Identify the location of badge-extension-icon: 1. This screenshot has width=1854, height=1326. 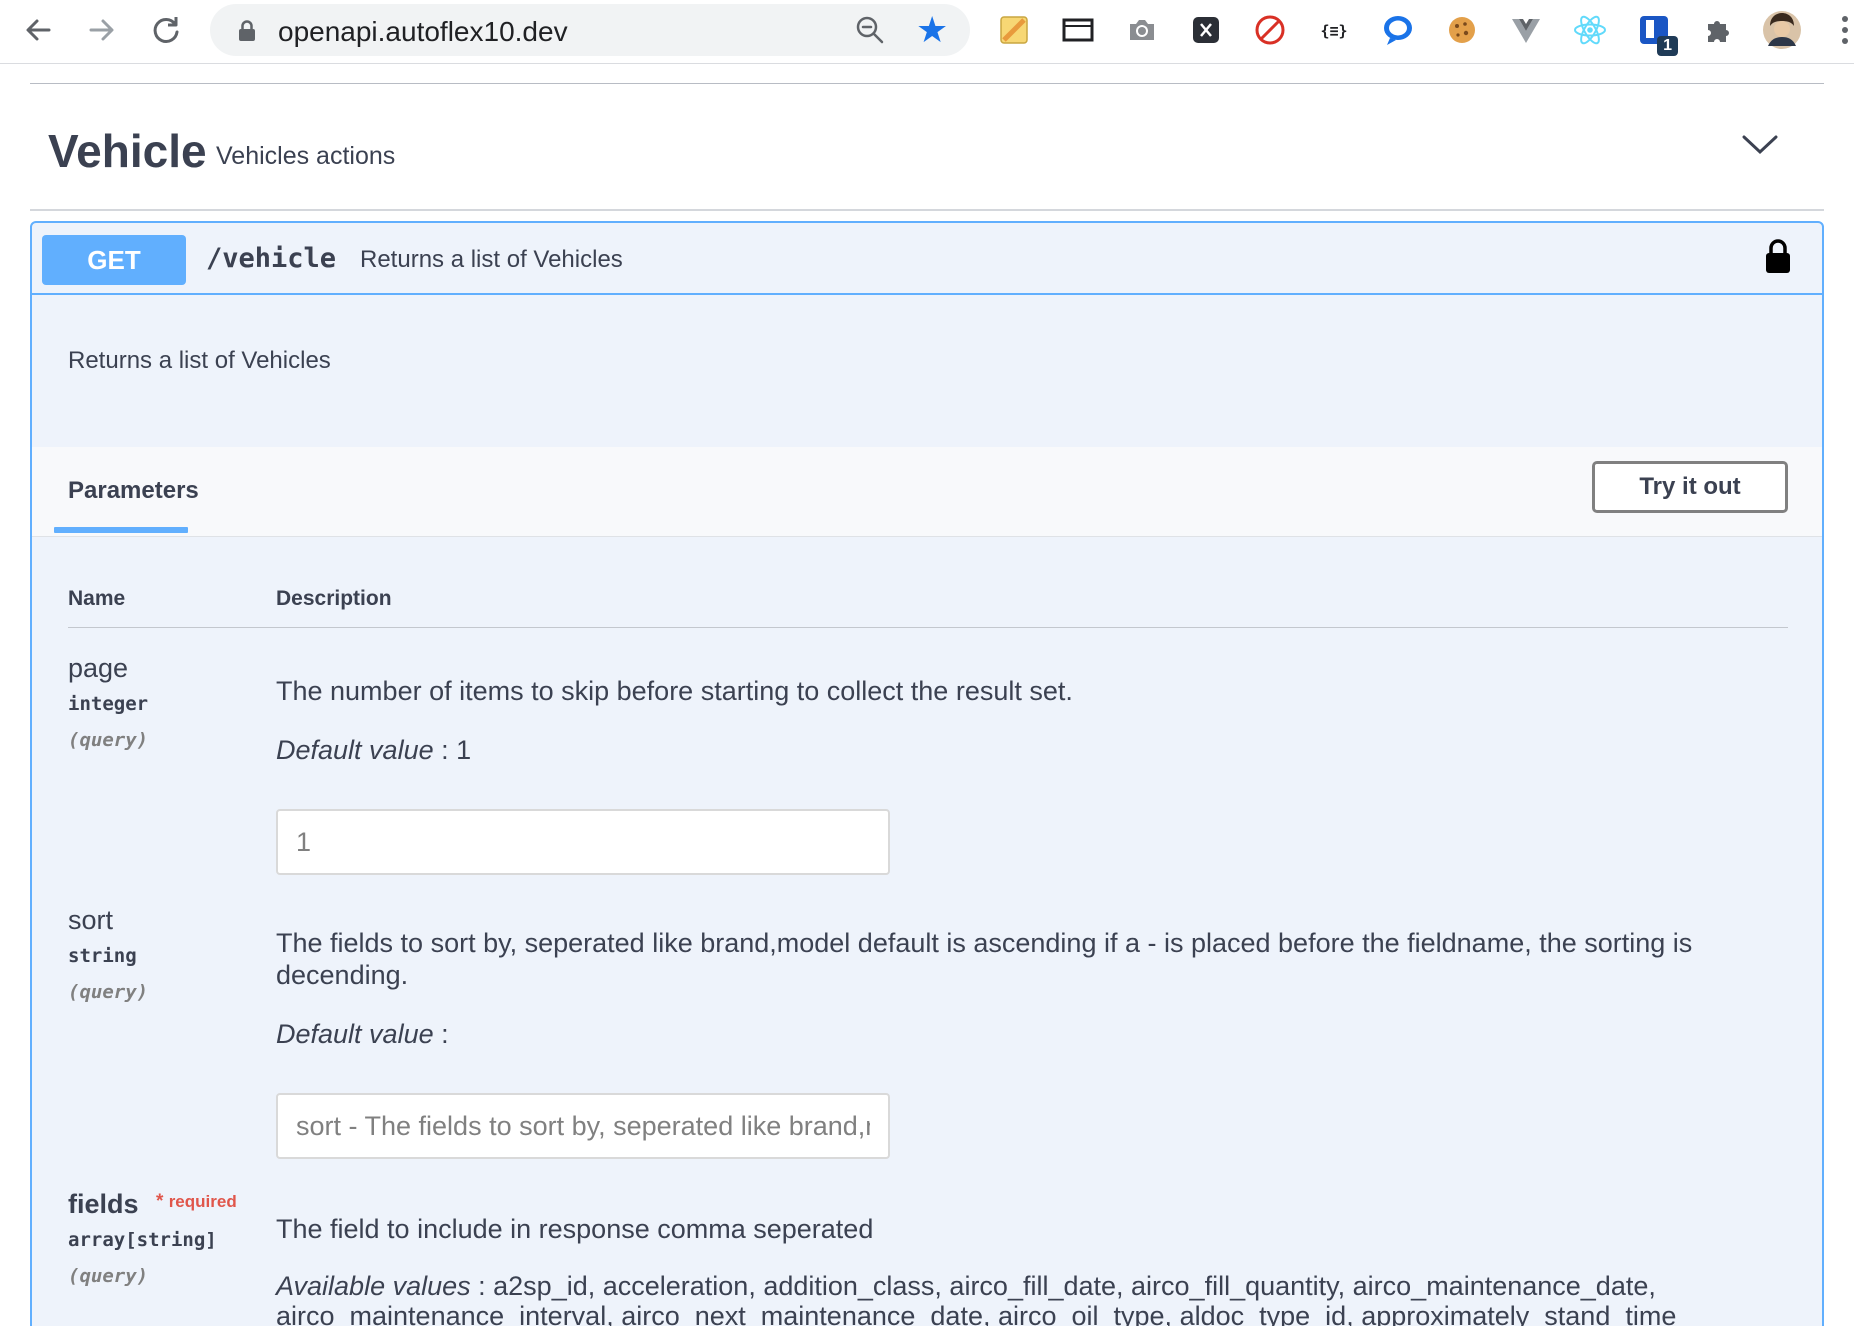
(1656, 33).